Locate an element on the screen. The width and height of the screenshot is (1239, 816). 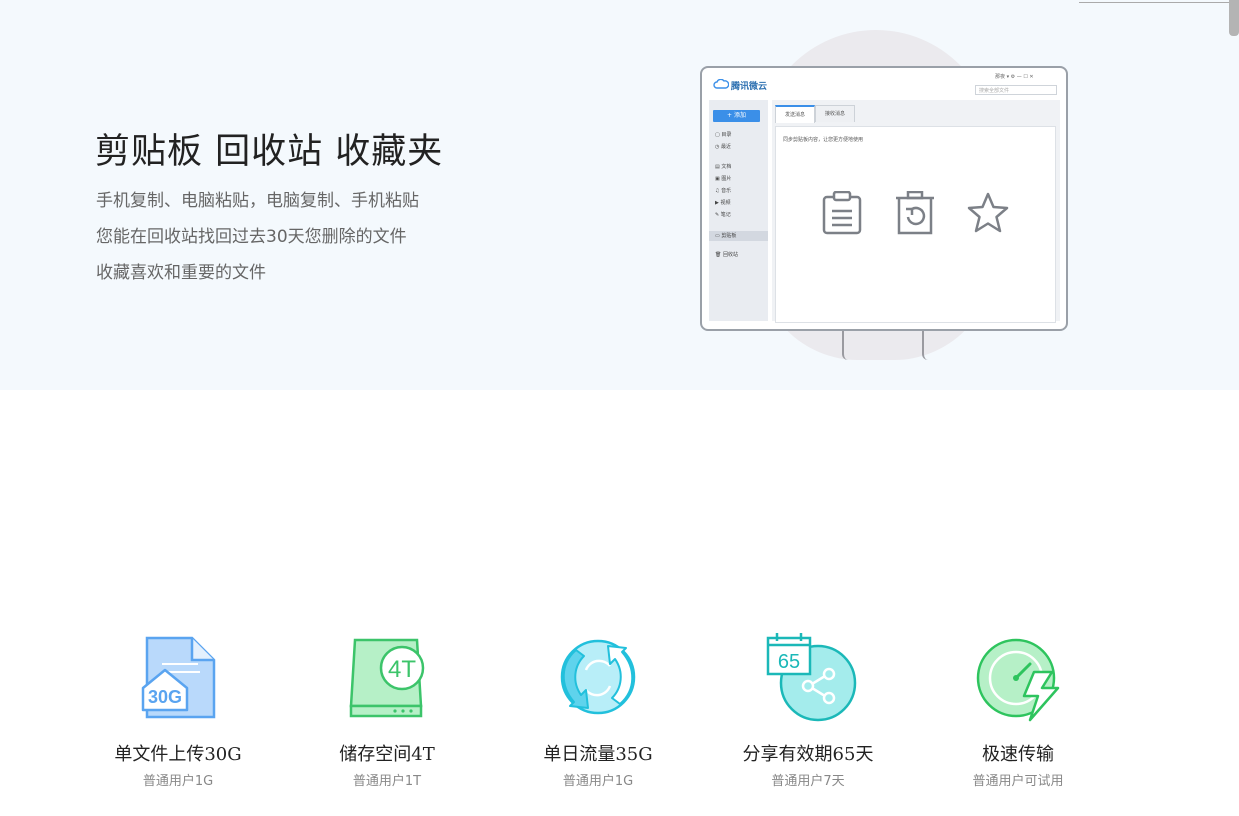
clipboard-content-area: 同步剪贴板内容，让您更方便地使用 is located at coordinates (915, 224).